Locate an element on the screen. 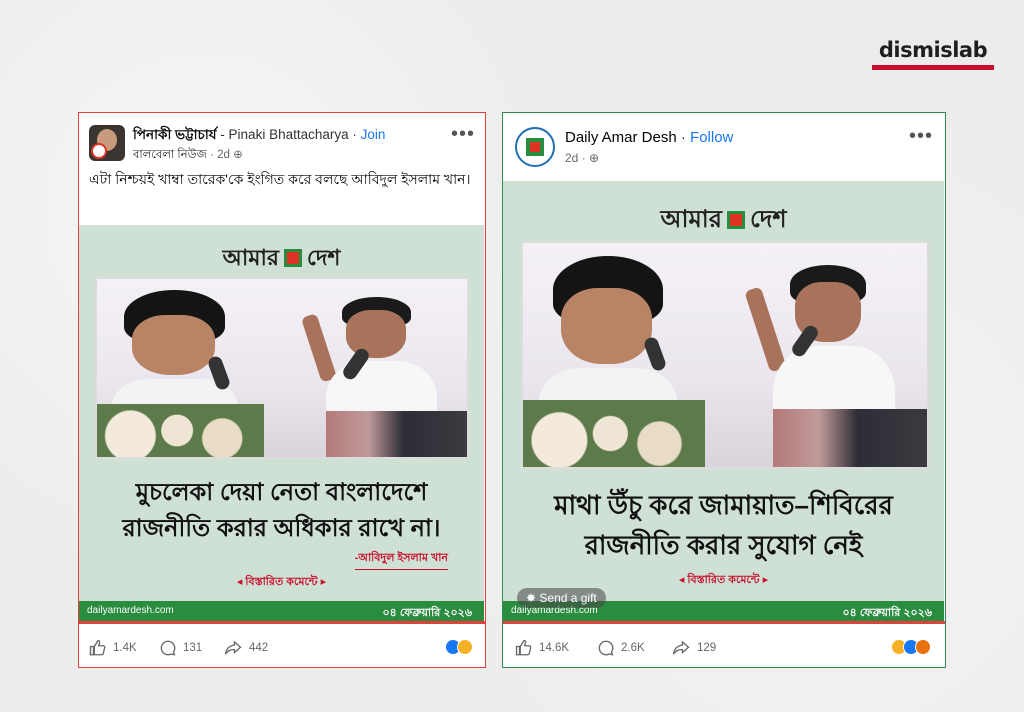 This screenshot has height=712, width=1024. like-button: 14.6K is located at coordinates (542, 648).